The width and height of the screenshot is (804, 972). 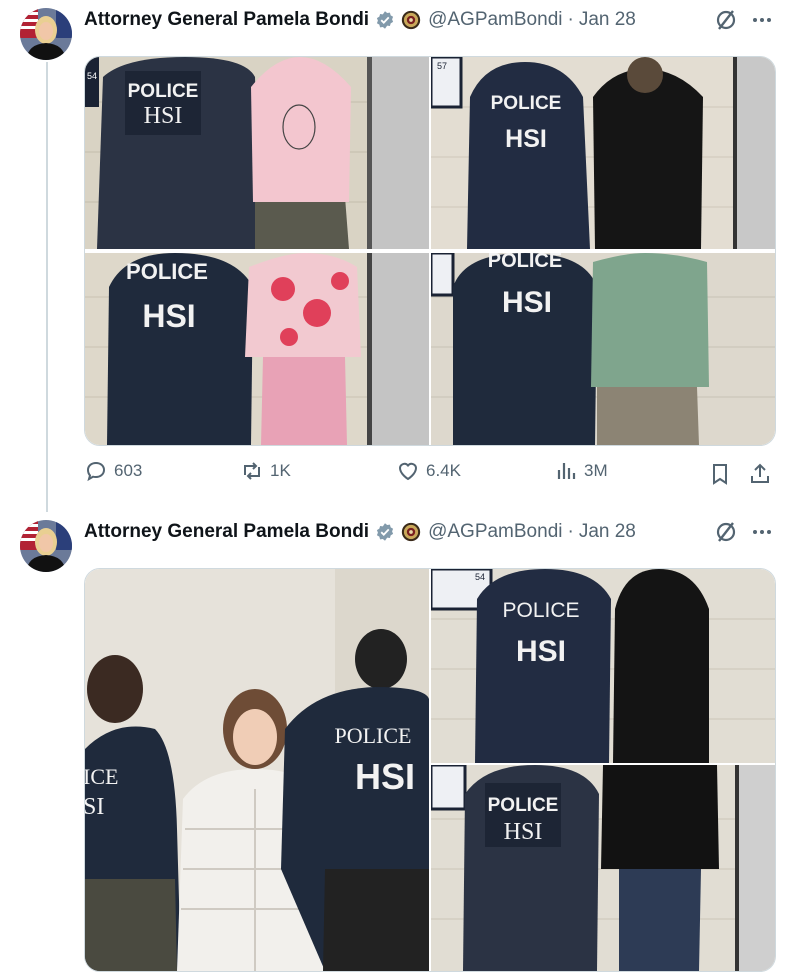 I want to click on like-button: 6.4K, so click(x=428, y=471).